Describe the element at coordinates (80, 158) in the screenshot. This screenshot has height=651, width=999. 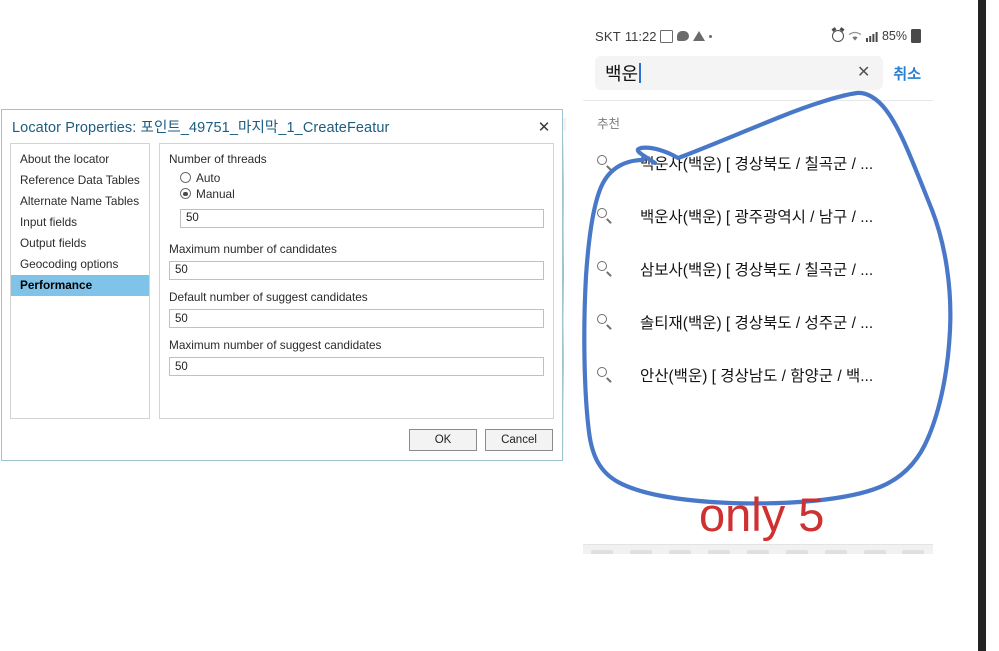
I see `sidebar-item-about-the-locator: About the locator` at that location.